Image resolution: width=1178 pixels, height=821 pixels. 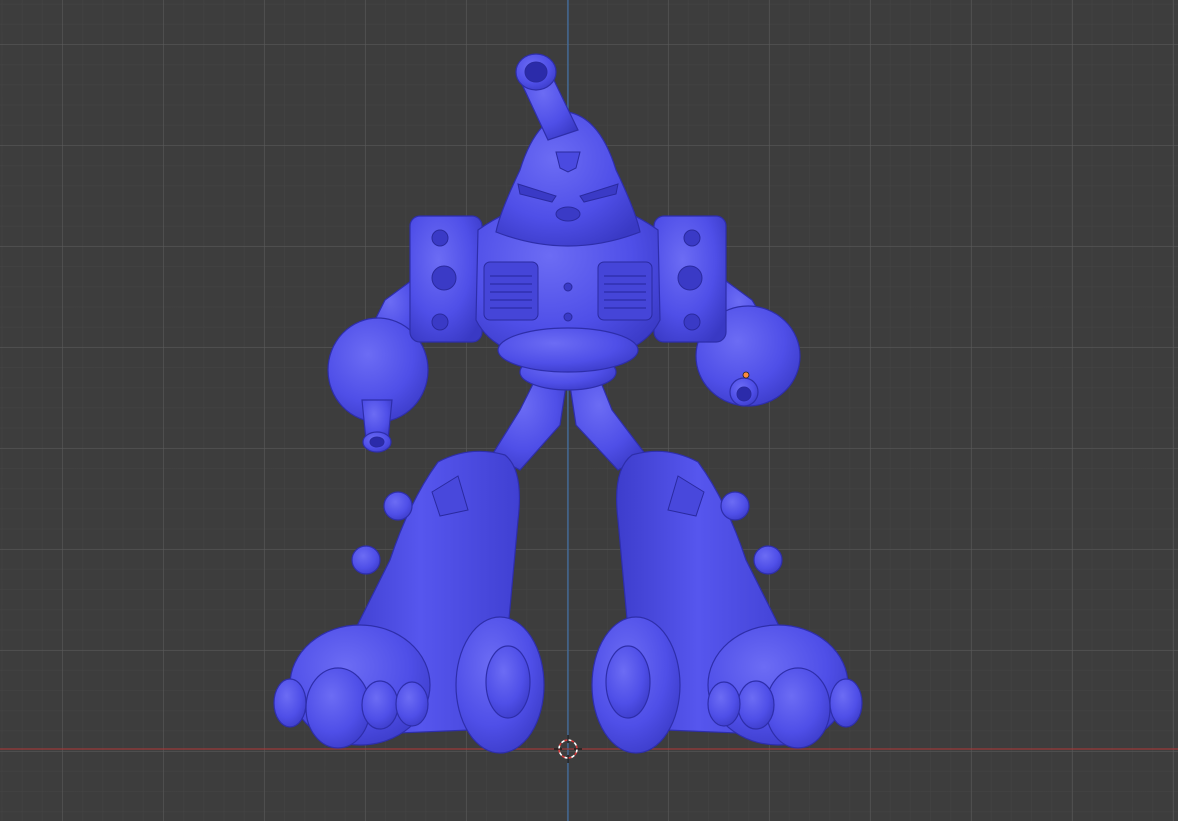 I want to click on robot-toe-left, so click(x=290, y=703).